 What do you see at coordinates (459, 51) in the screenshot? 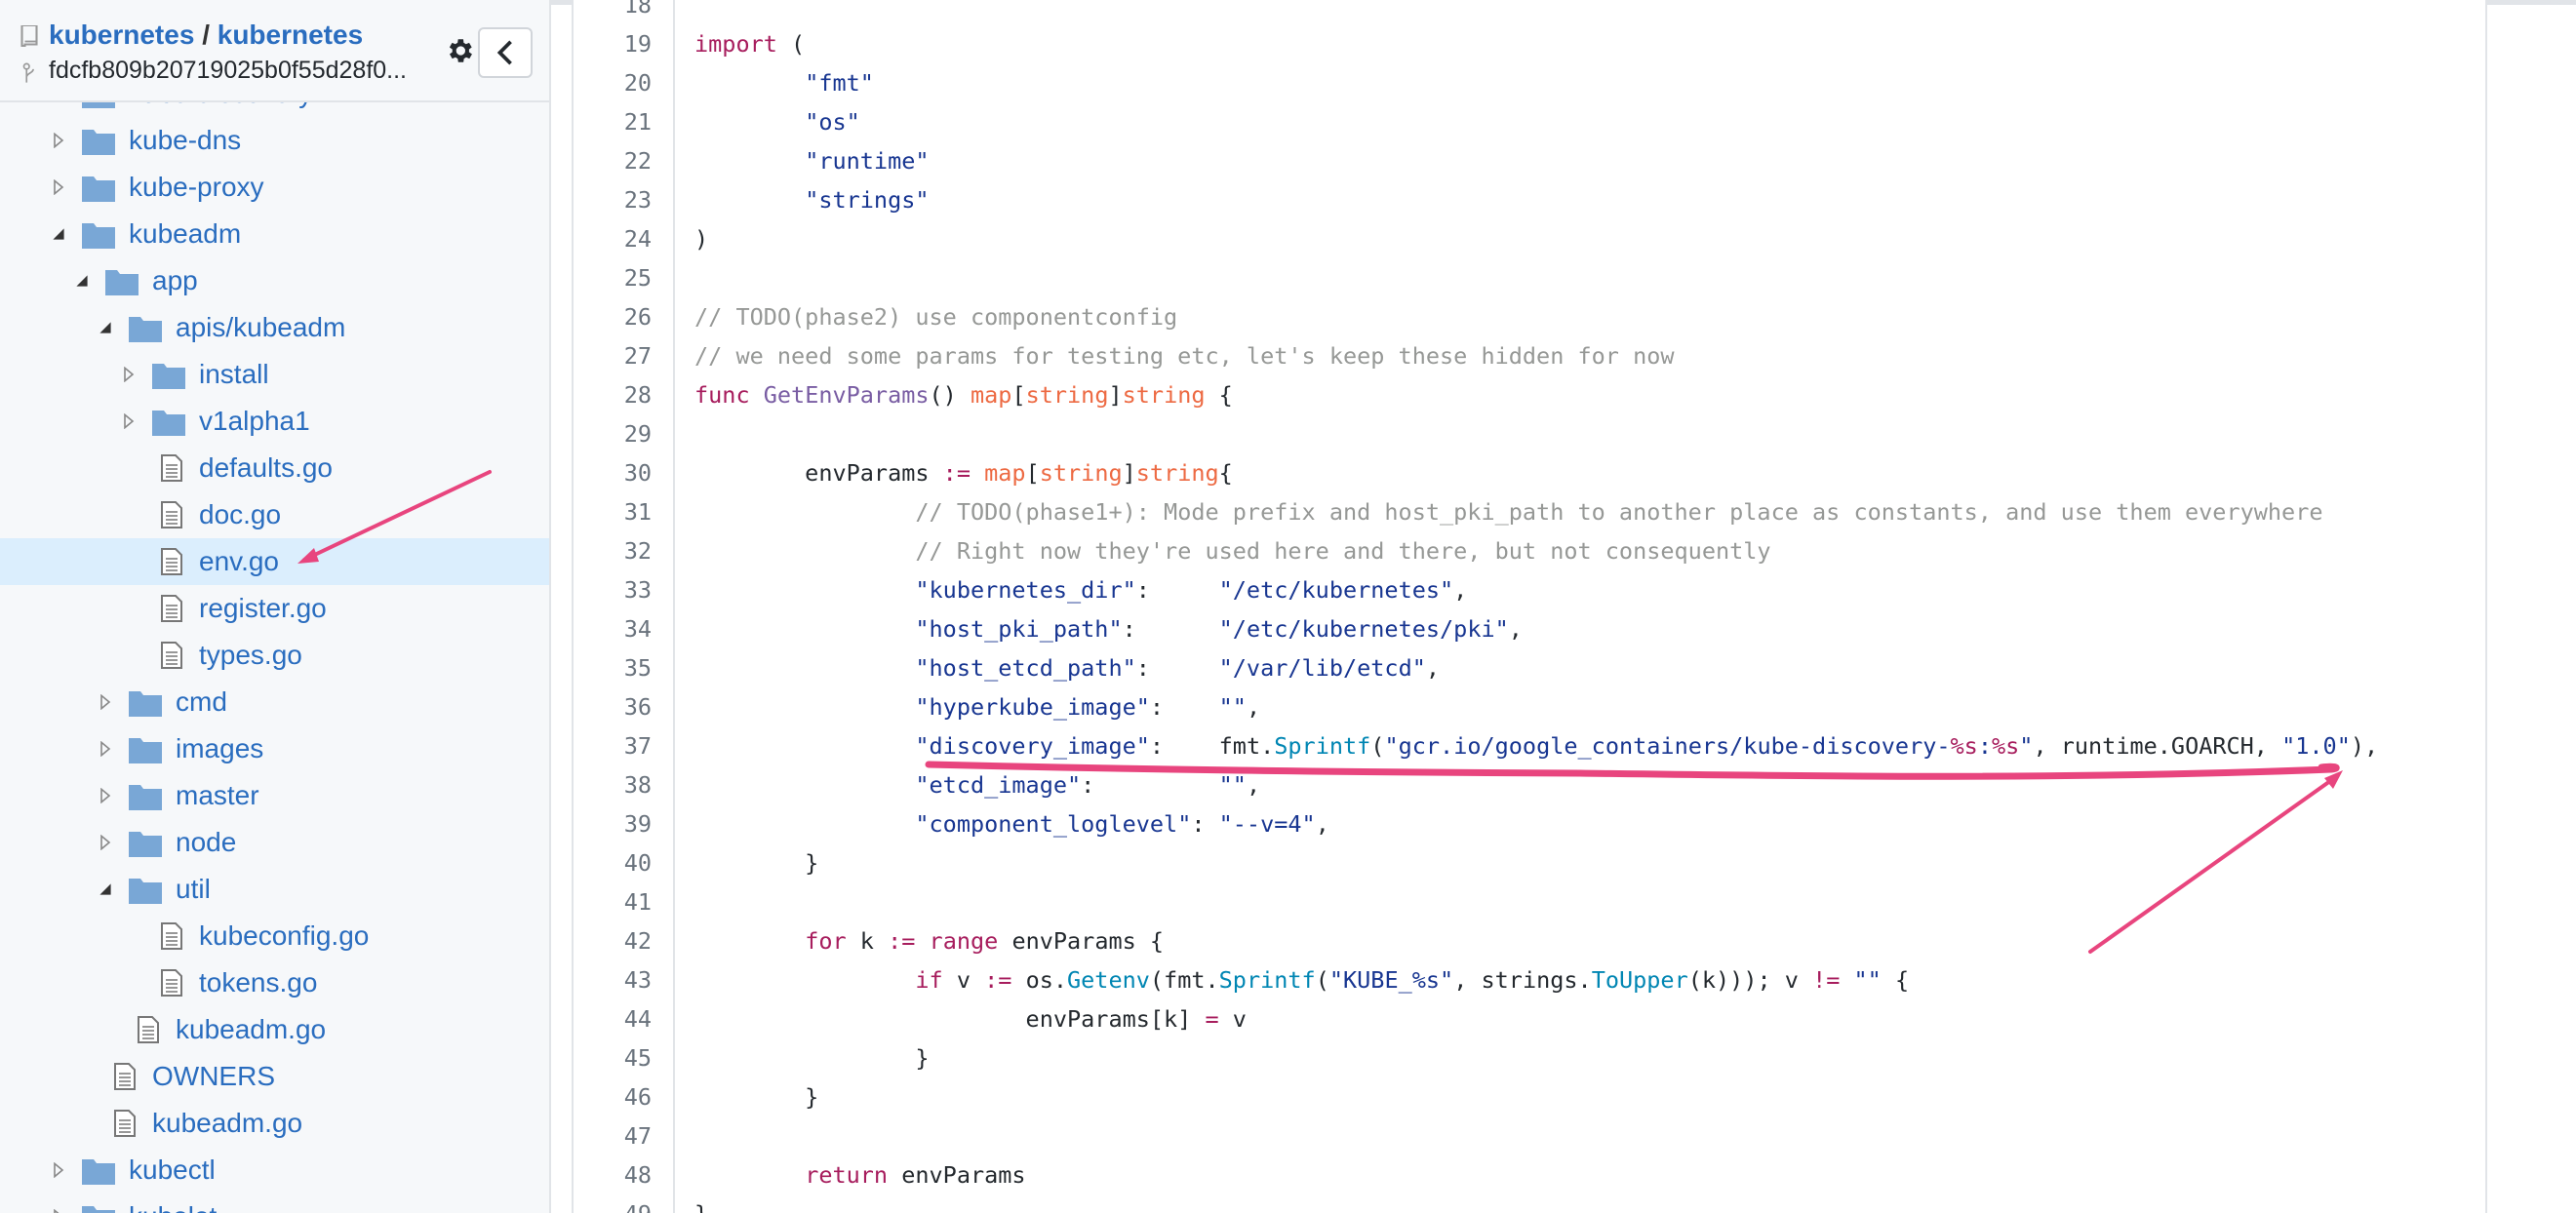
I see `settings-button` at bounding box center [459, 51].